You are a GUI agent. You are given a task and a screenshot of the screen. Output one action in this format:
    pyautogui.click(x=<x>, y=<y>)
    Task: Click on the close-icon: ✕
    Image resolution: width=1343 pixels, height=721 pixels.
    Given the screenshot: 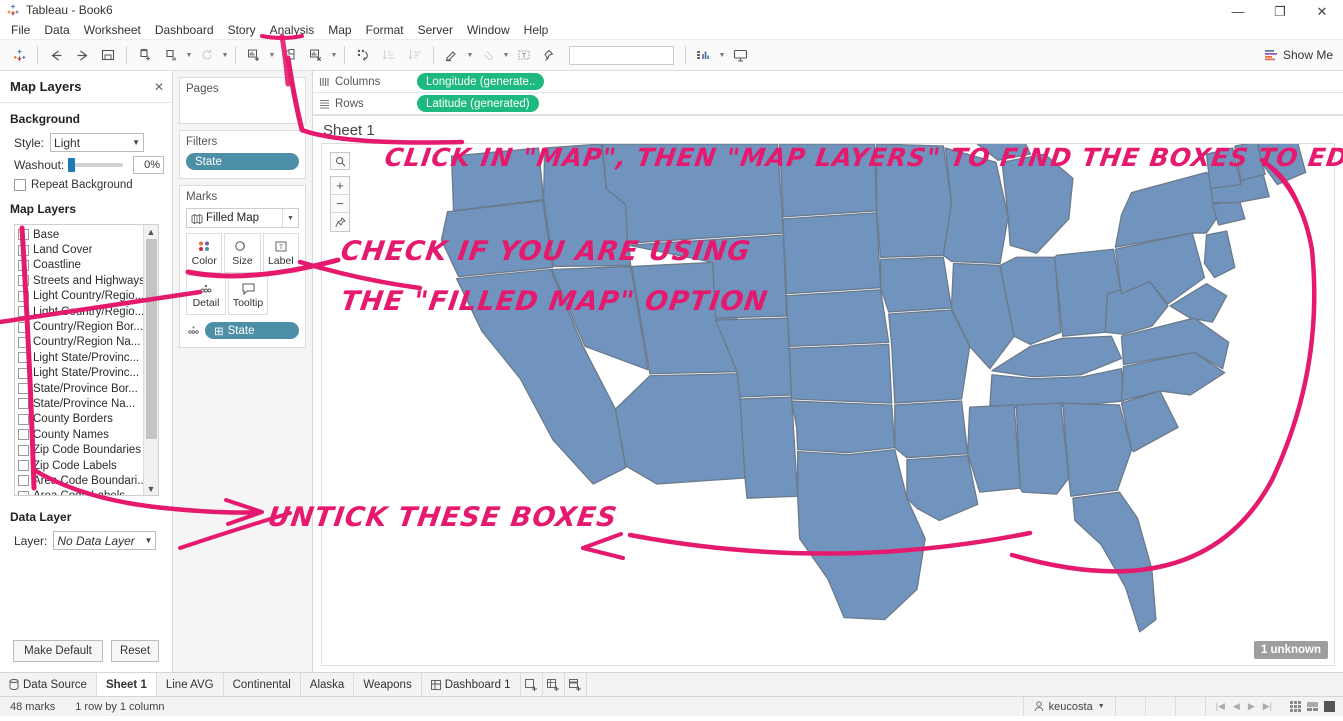 What is the action you would take?
    pyautogui.click(x=159, y=87)
    